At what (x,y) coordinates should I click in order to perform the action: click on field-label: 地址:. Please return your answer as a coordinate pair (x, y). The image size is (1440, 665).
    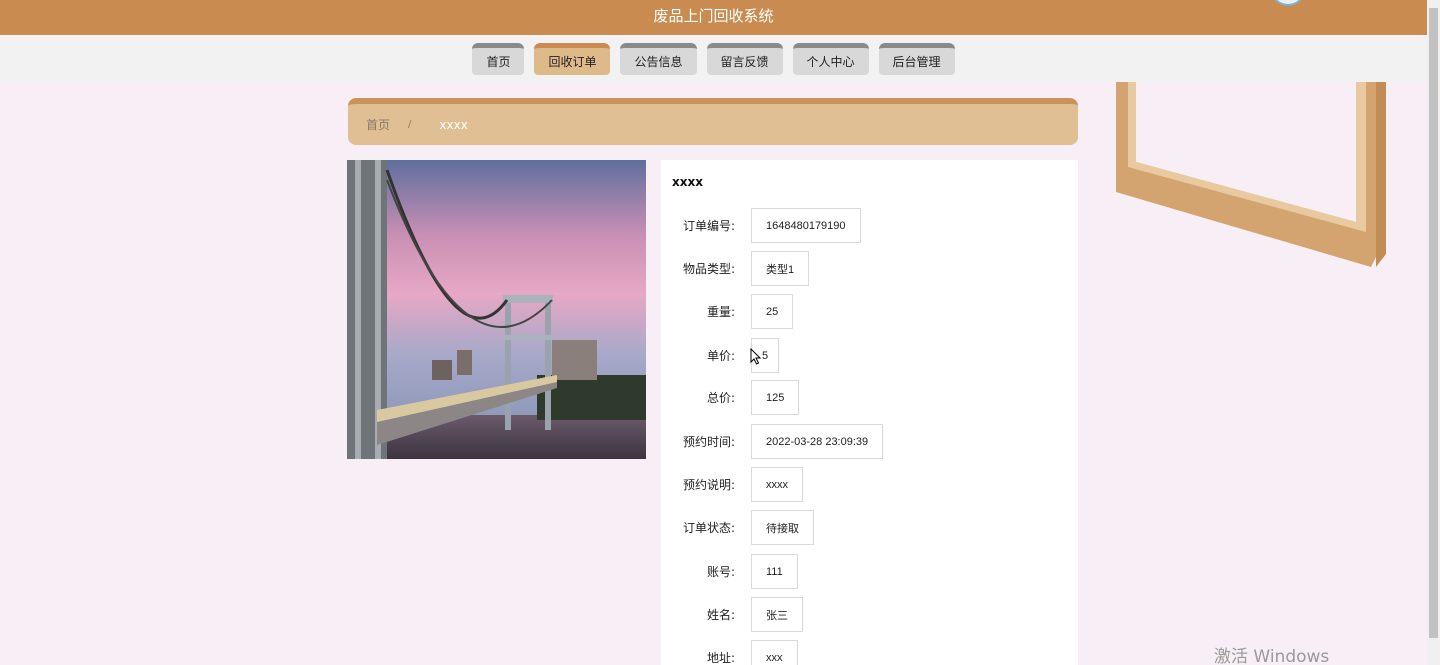
    Looking at the image, I should click on (720, 658).